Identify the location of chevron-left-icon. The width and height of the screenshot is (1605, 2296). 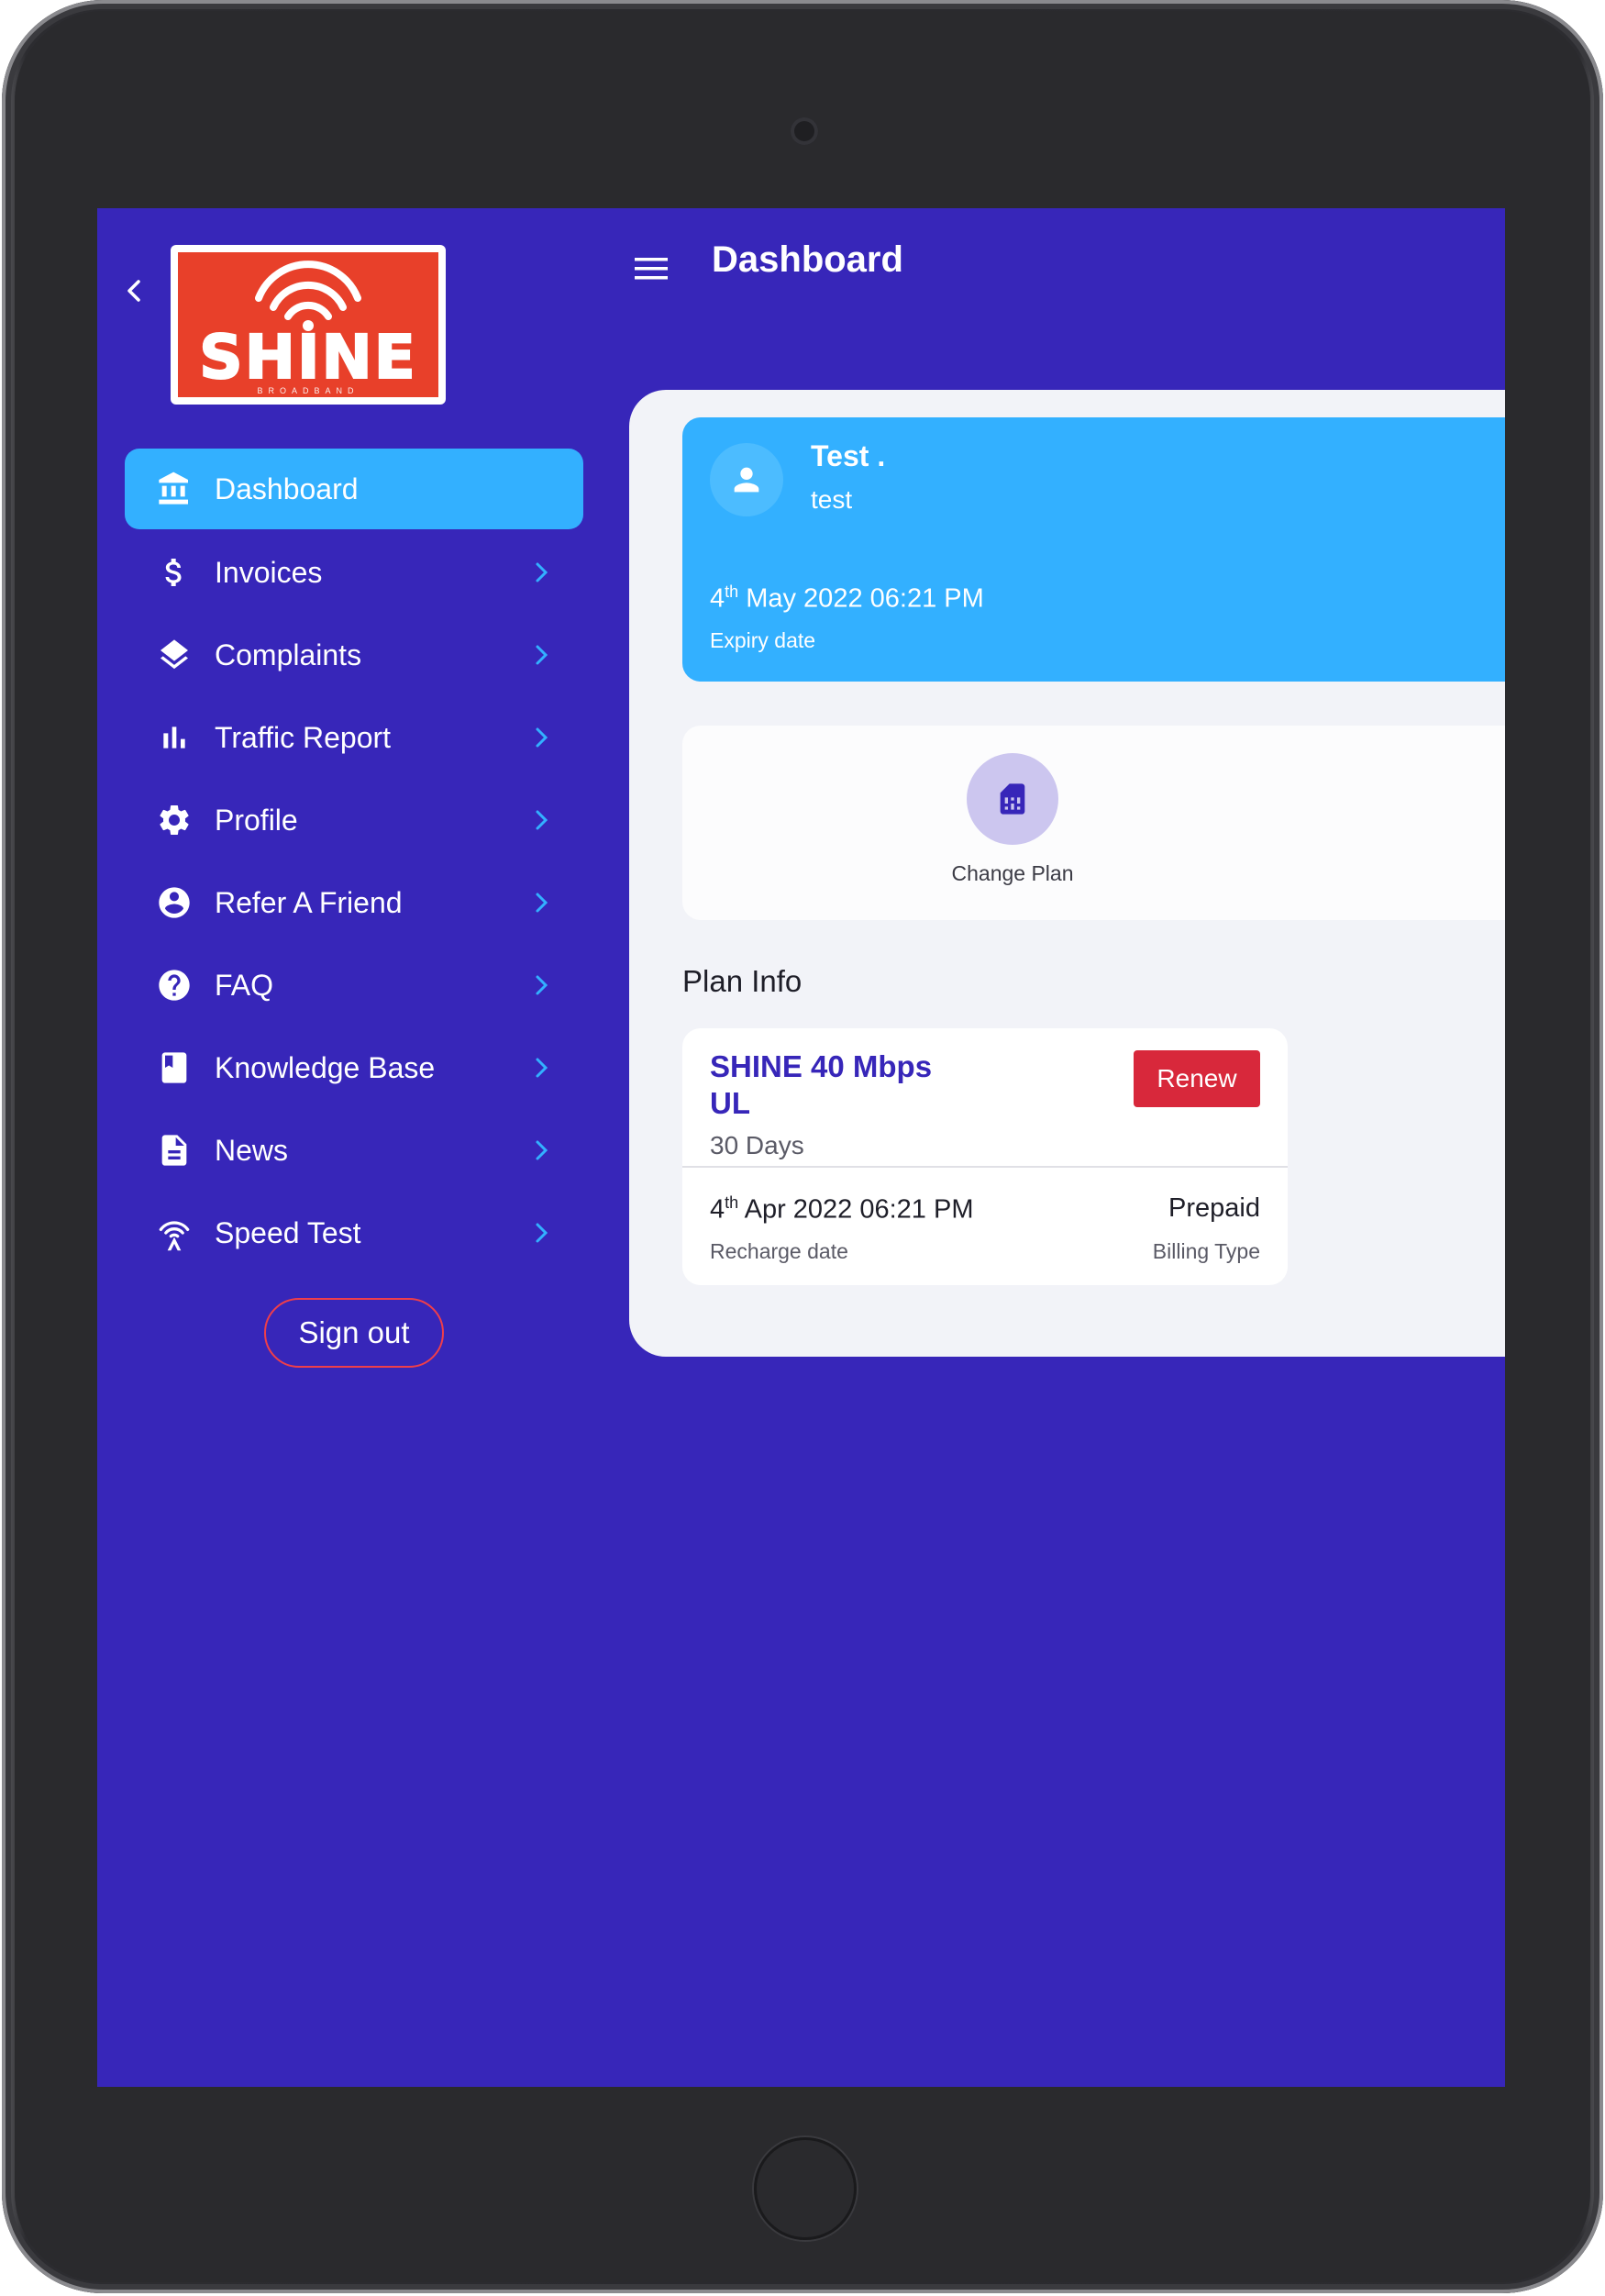
(133, 291).